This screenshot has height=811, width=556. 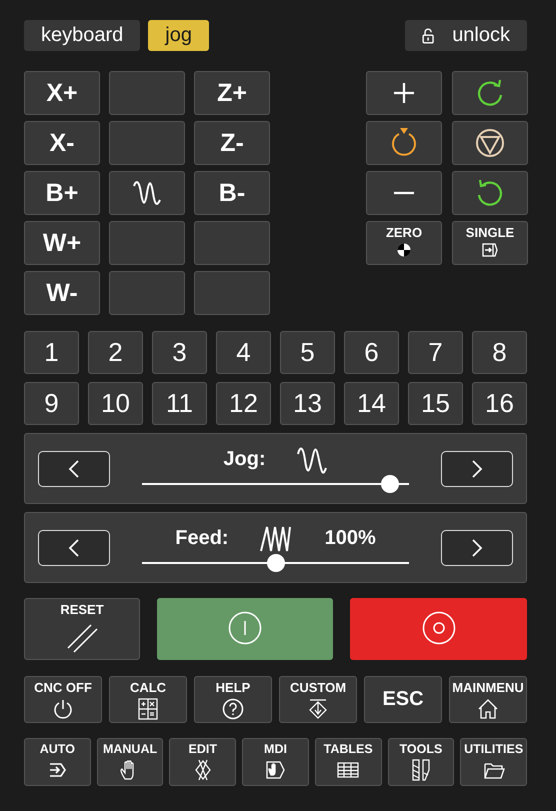 What do you see at coordinates (57, 762) in the screenshot?
I see `mode-button: AUTO` at bounding box center [57, 762].